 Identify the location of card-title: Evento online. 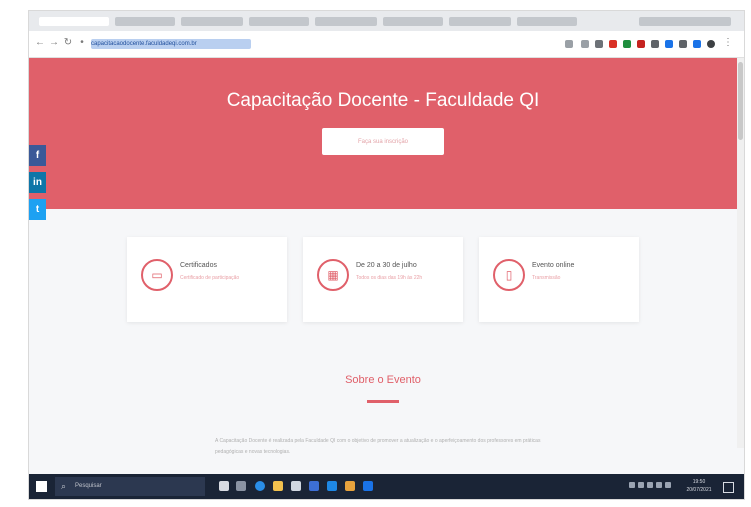
(553, 265).